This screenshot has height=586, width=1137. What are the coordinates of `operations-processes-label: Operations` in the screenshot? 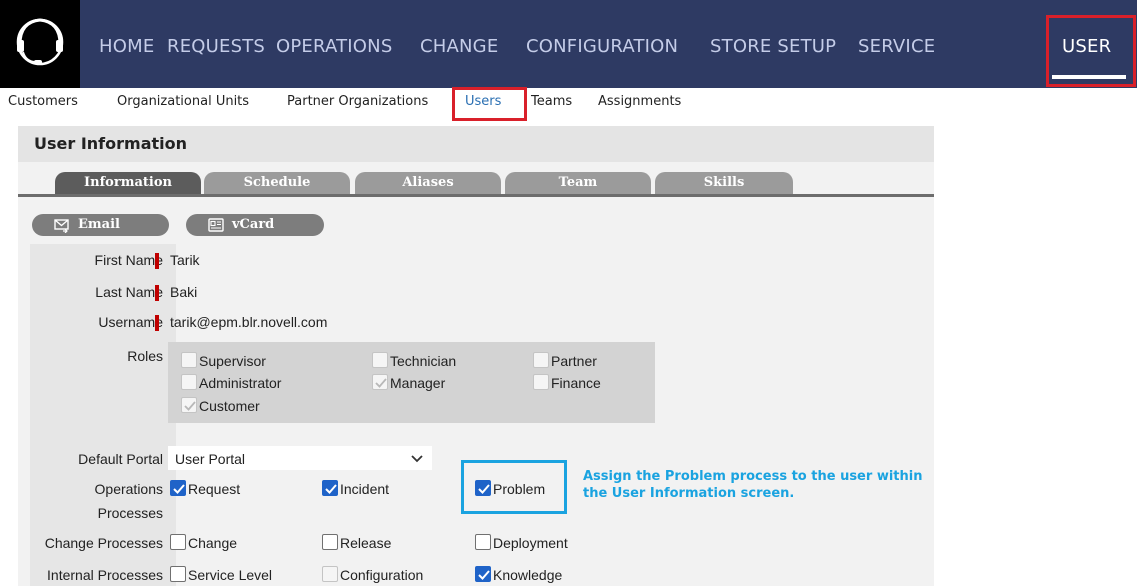 It's located at (128, 489).